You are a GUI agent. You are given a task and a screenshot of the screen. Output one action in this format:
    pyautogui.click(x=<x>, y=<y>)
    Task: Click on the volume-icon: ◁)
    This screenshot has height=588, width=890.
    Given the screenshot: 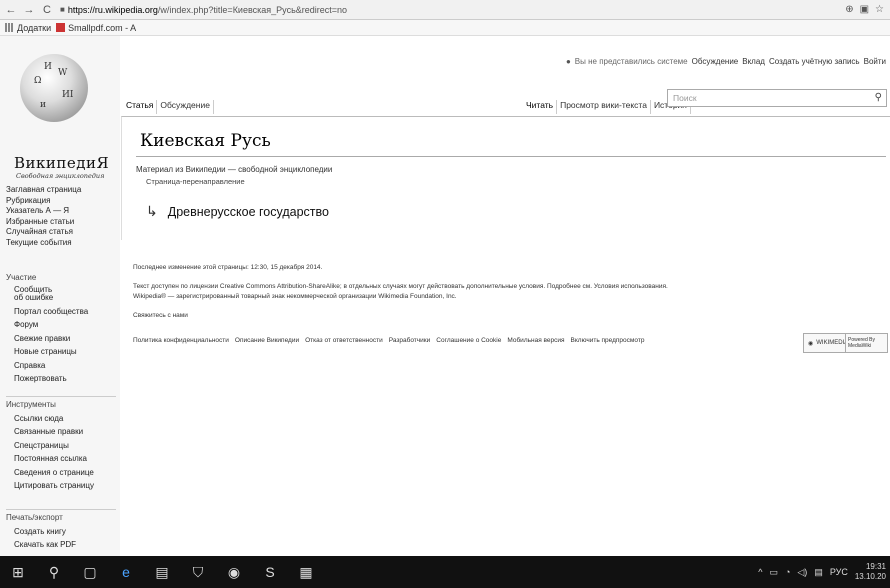 What is the action you would take?
    pyautogui.click(x=802, y=572)
    